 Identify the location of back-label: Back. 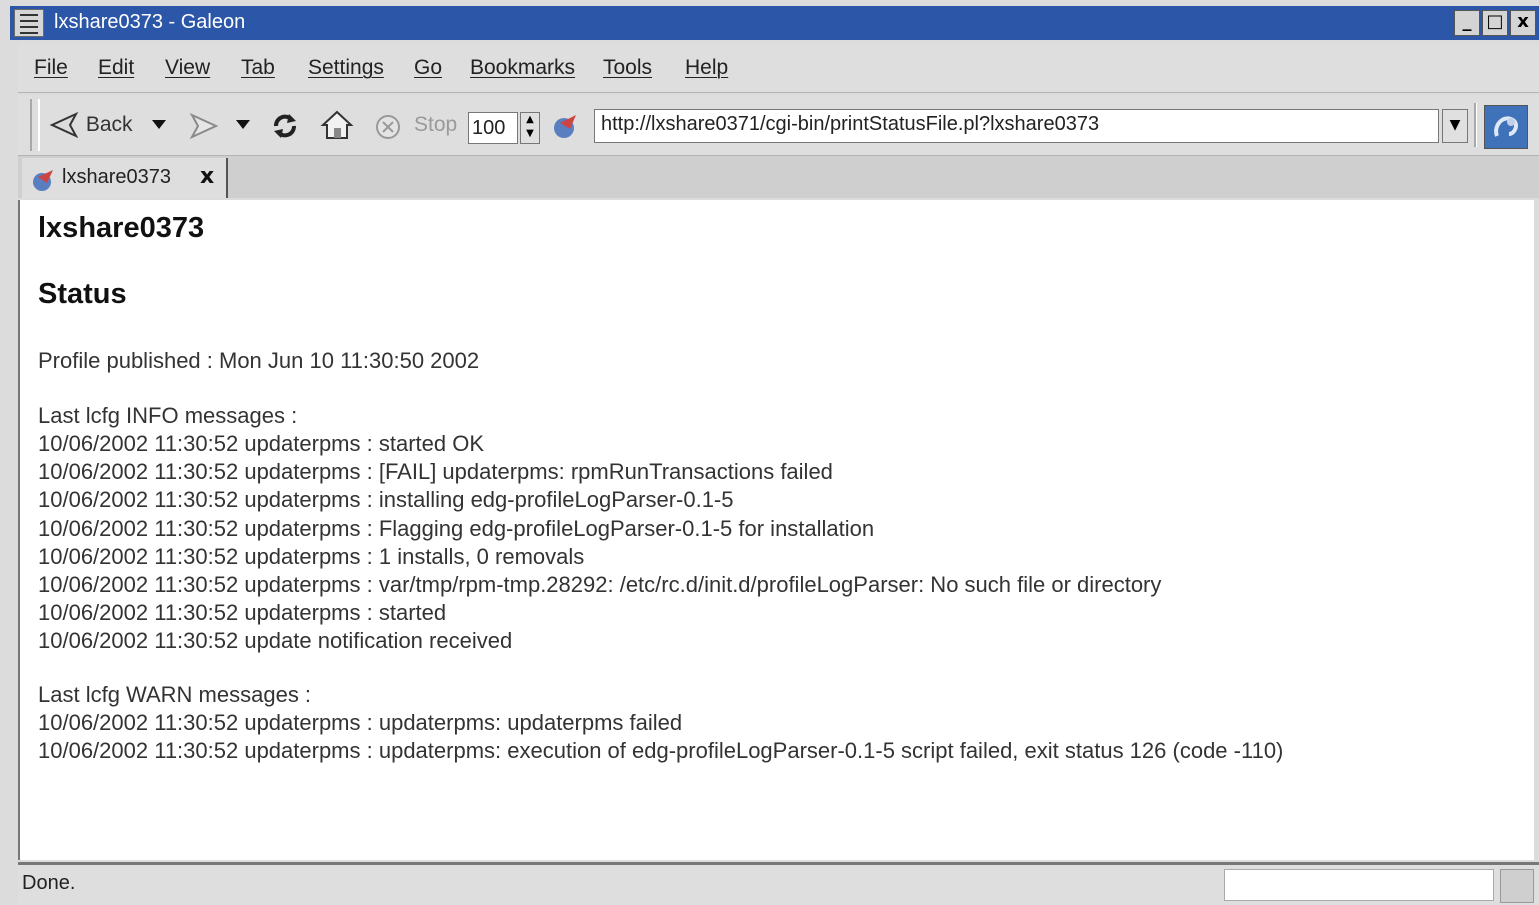
(109, 124).